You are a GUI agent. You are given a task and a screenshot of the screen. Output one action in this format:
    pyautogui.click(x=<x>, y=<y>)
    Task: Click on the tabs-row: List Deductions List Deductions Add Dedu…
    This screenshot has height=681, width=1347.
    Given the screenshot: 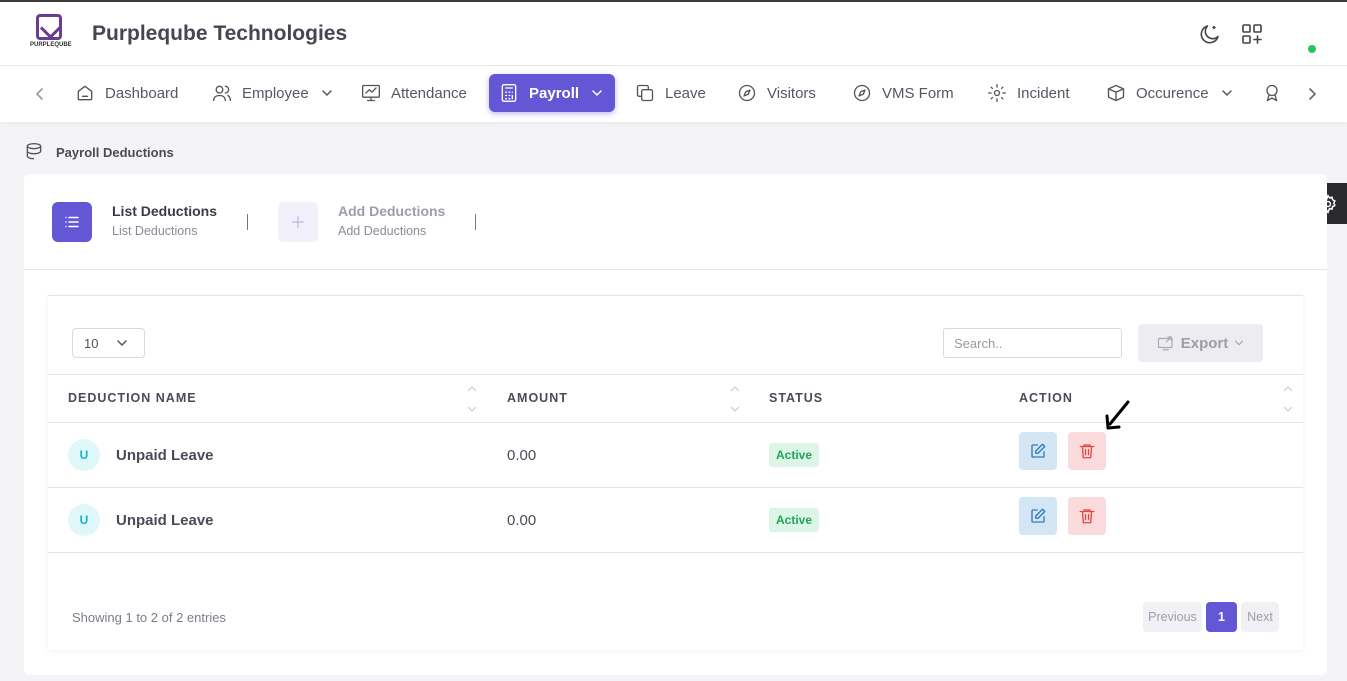 What is the action you would take?
    pyautogui.click(x=675, y=222)
    